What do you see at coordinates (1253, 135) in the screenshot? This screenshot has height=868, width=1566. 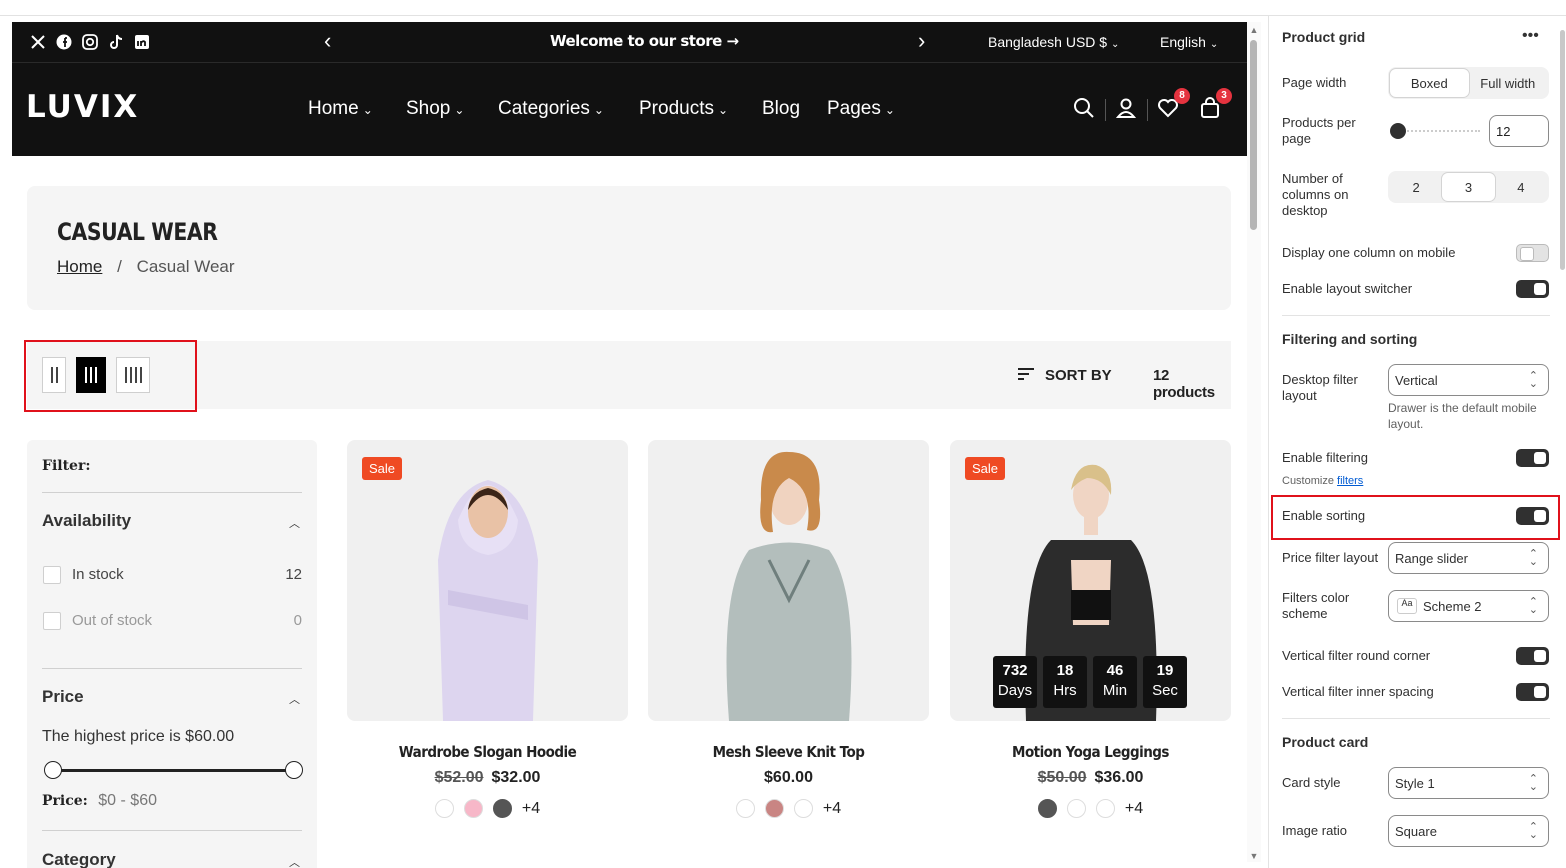 I see `scrollbar-thumb` at bounding box center [1253, 135].